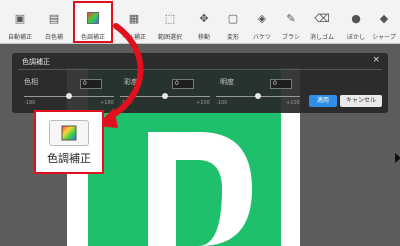 This screenshot has width=400, height=246. Describe the element at coordinates (54, 18) in the screenshot. I see `white-balance-icon: ▤` at that location.